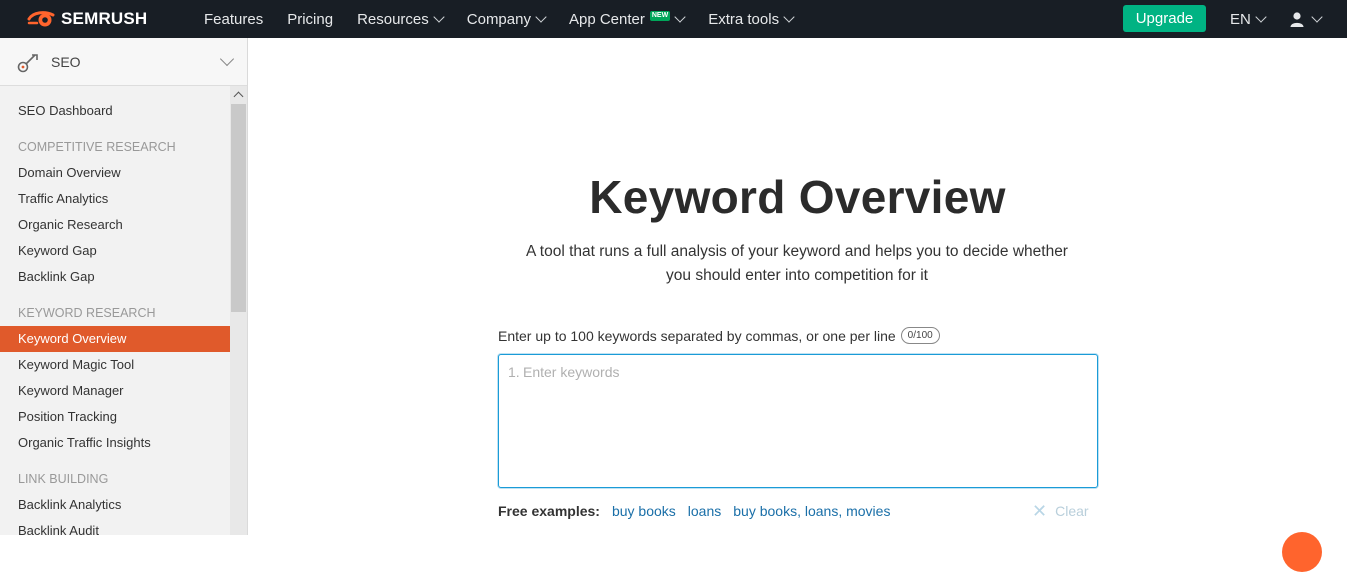 This screenshot has height=572, width=1347. Describe the element at coordinates (498, 19) in the screenshot. I see `nav-company-label: Company` at that location.